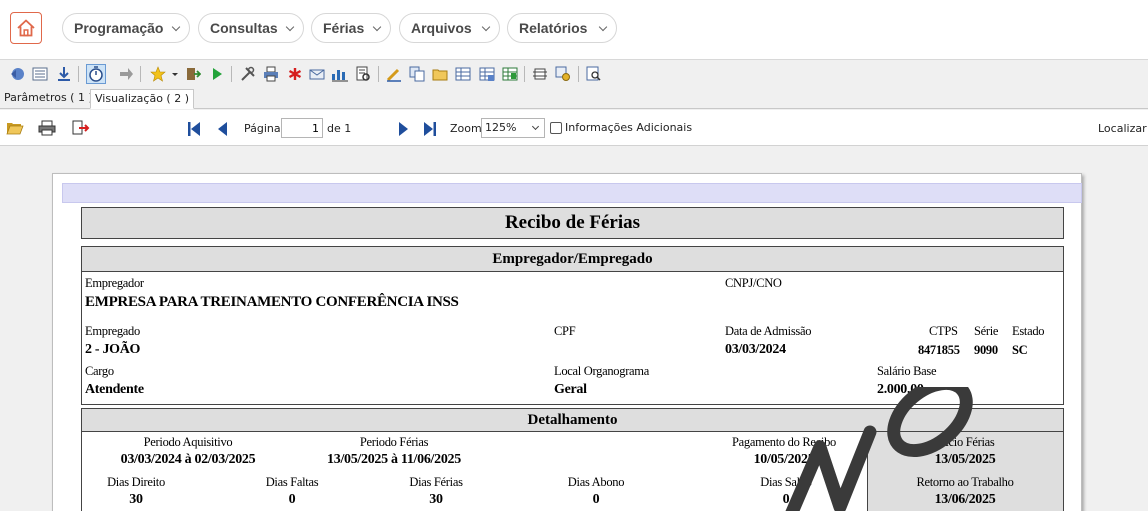 This screenshot has width=1148, height=511. I want to click on previous-page-icon, so click(222, 129).